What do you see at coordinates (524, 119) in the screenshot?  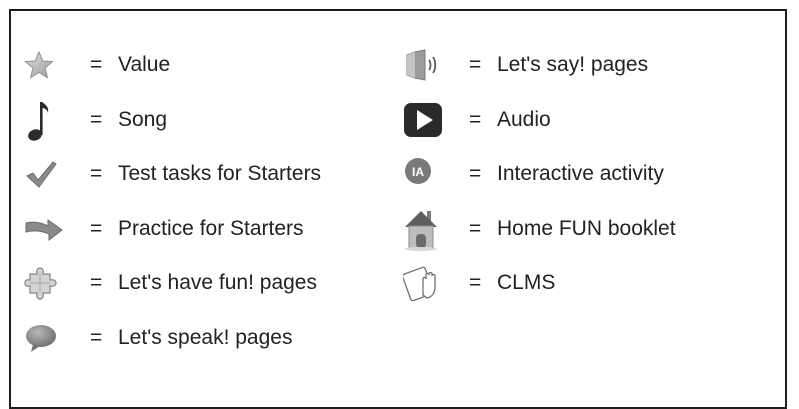 I see `legend-label: Audio` at bounding box center [524, 119].